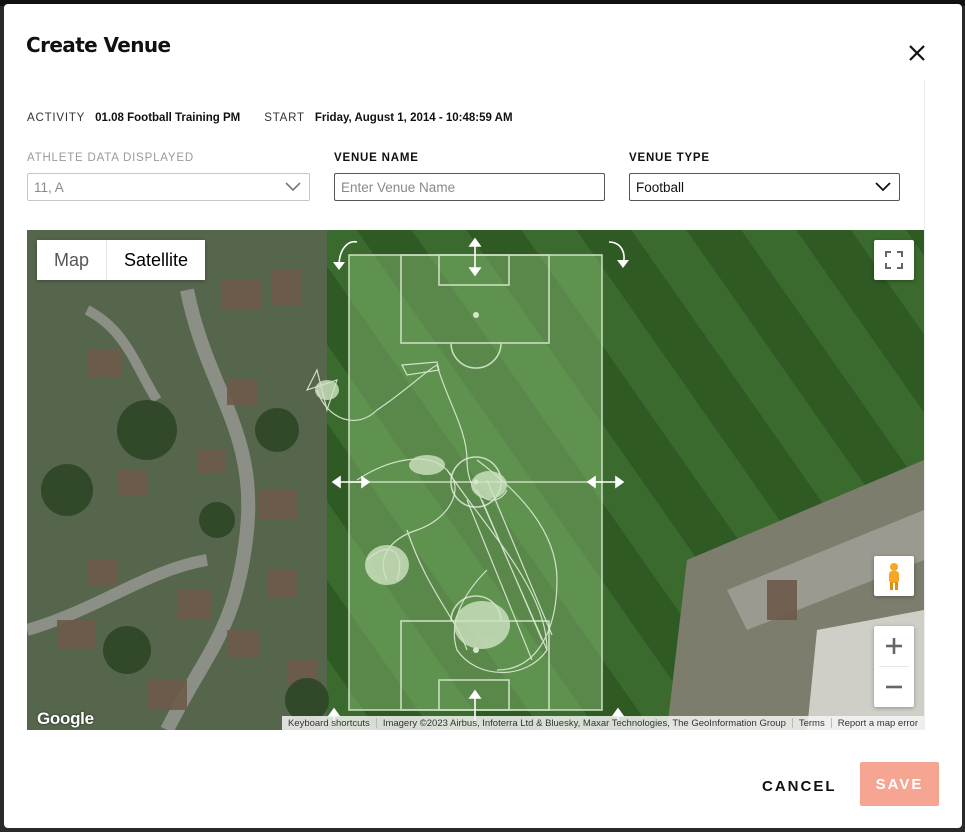 Image resolution: width=965 pixels, height=832 pixels. I want to click on cancel-button: CANCEL, so click(799, 786).